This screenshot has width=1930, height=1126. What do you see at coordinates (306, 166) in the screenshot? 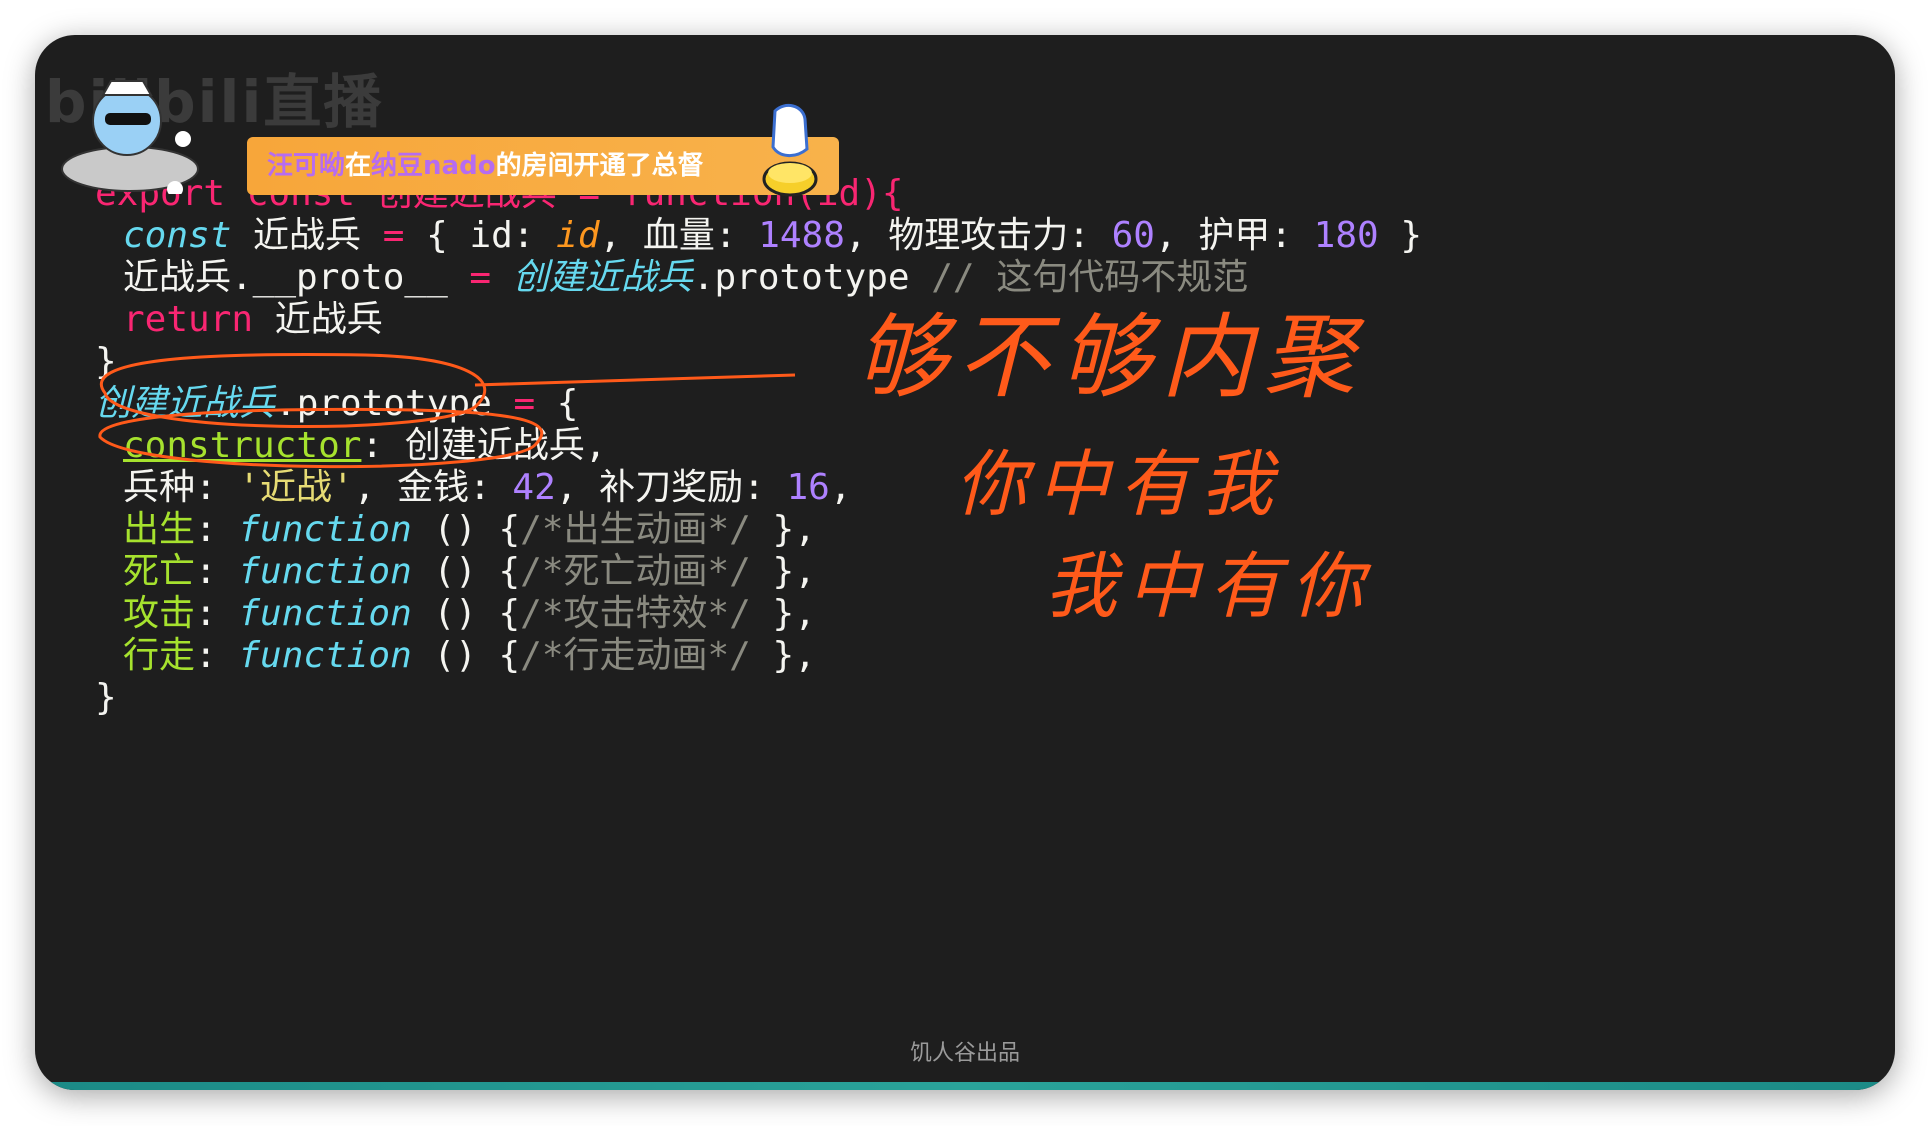
I see `notification-user: 汪可呦` at bounding box center [306, 166].